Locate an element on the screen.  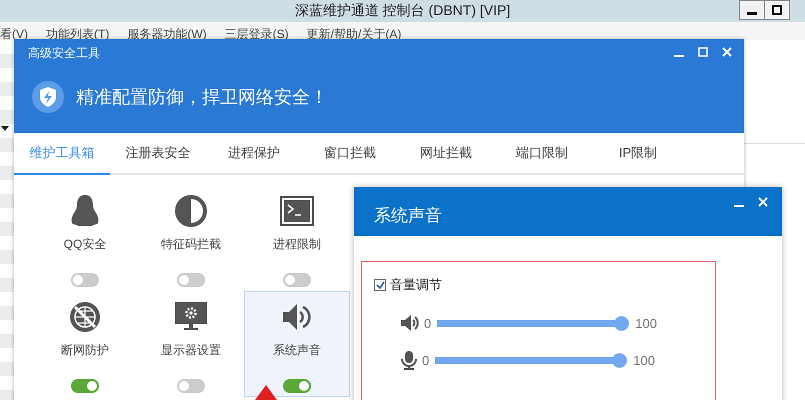
tool-tile: 系统声音 is located at coordinates (297, 344).